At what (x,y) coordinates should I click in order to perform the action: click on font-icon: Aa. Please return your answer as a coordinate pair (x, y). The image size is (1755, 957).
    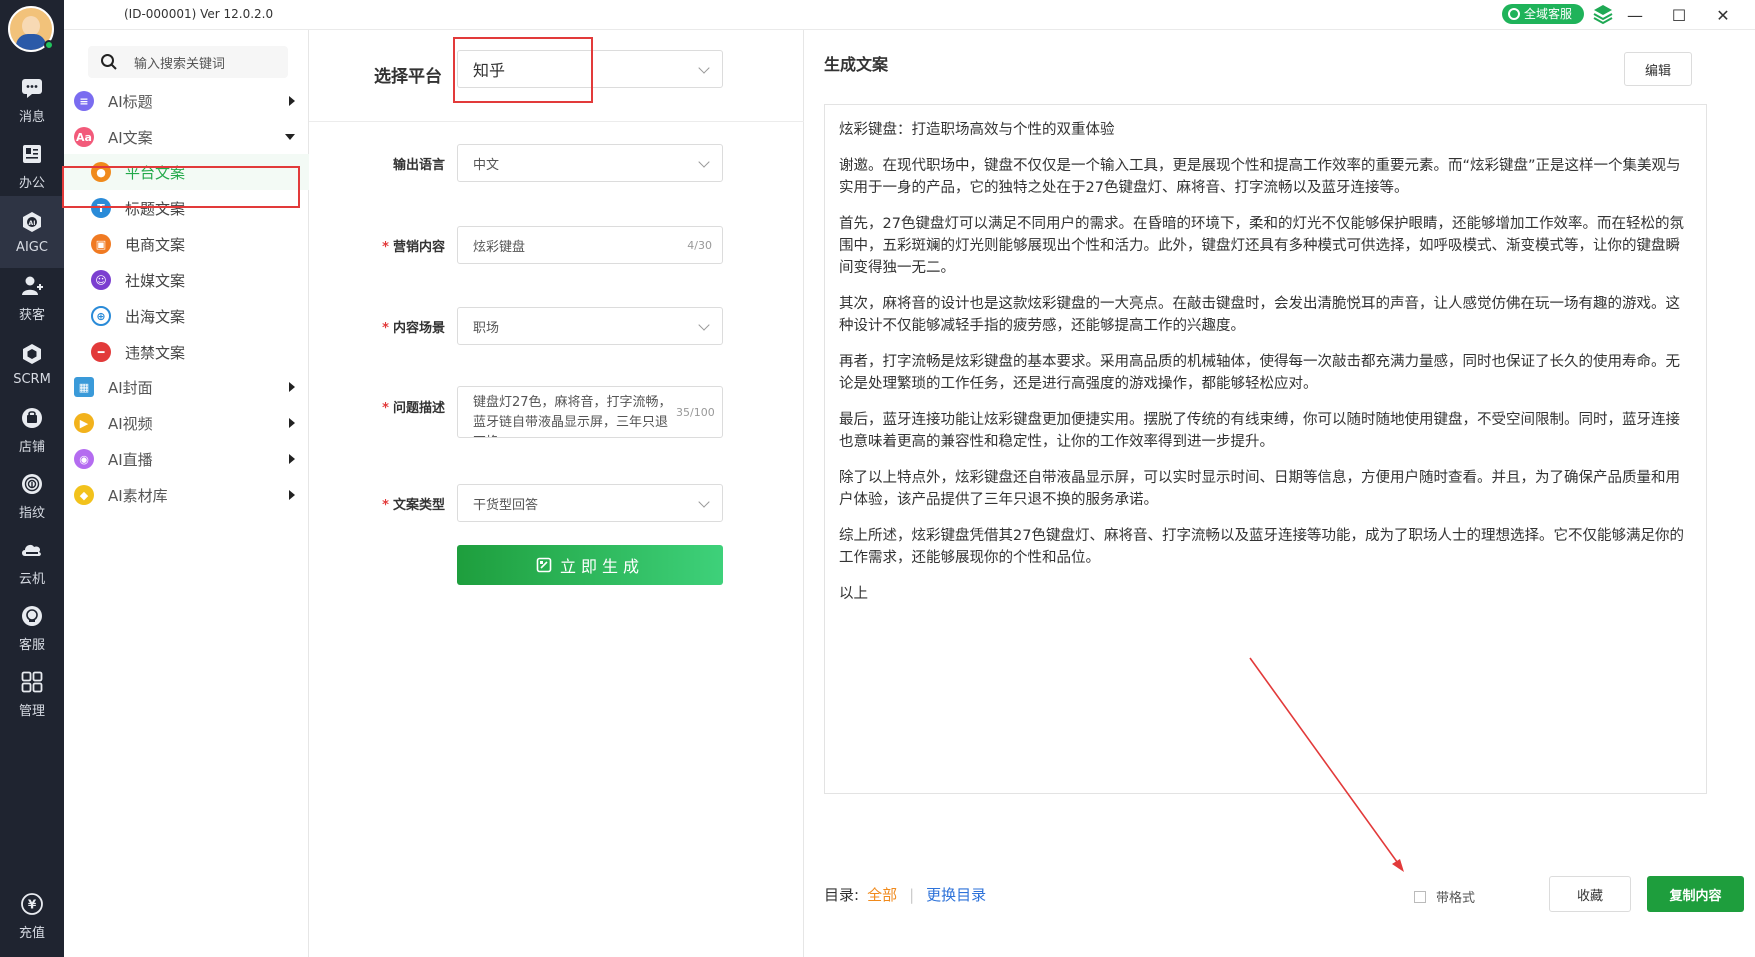
    Looking at the image, I should click on (84, 137).